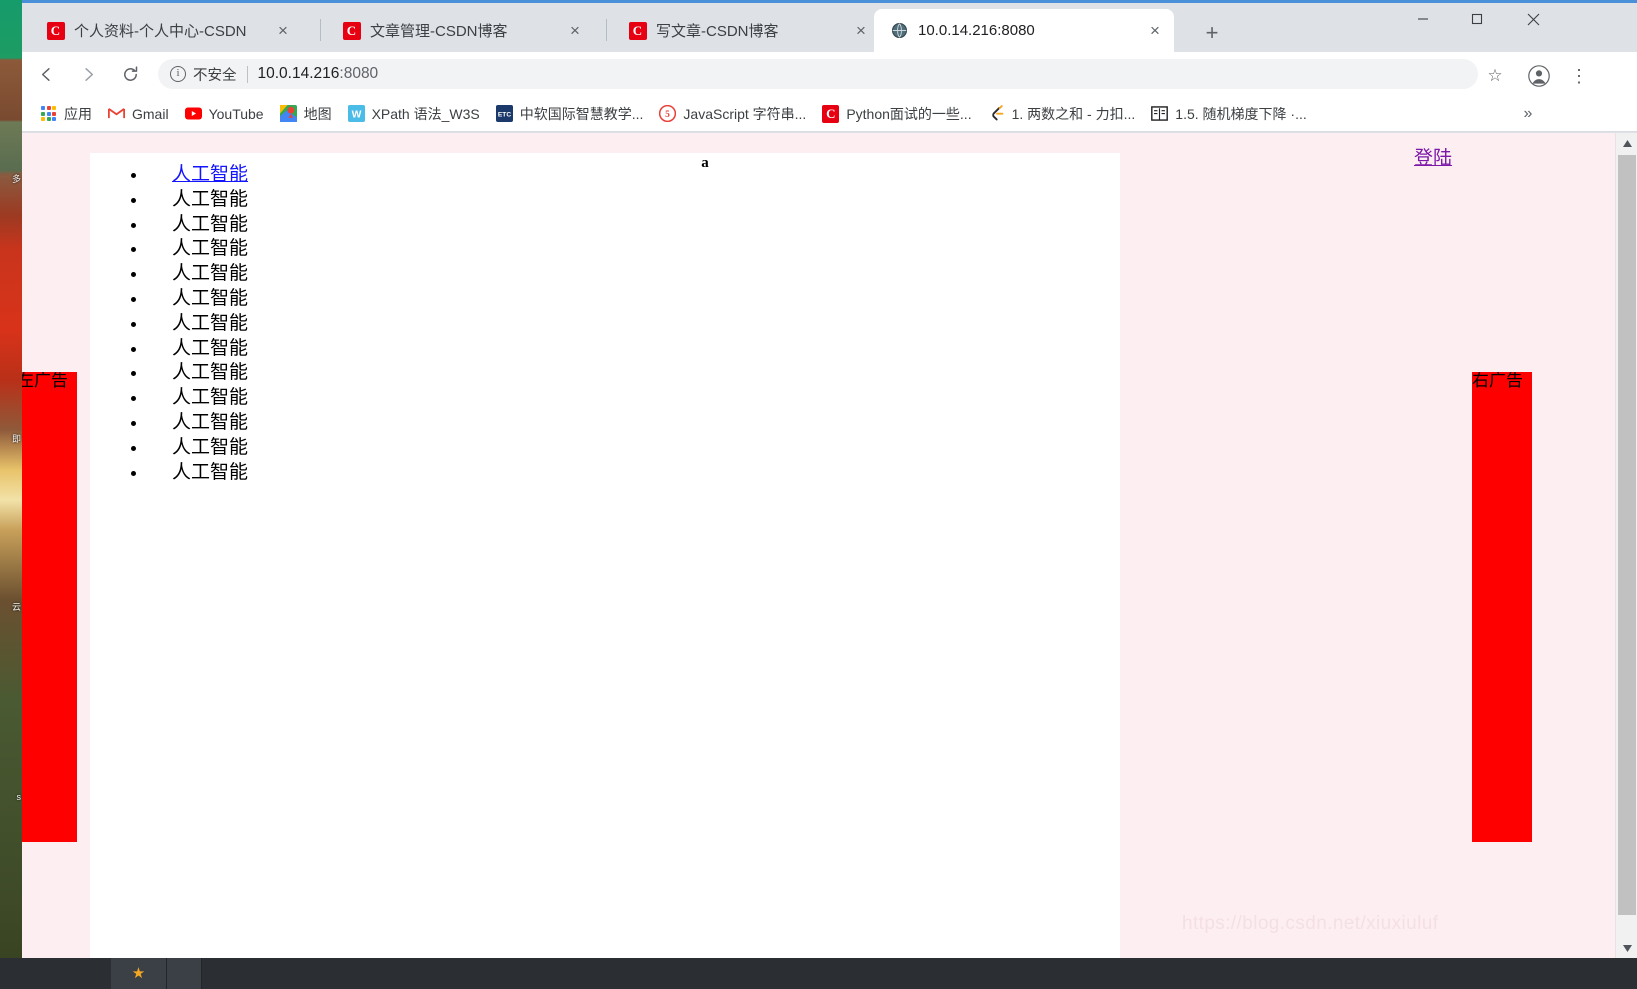  I want to click on address-bar: i 不安全 10.0.14.216 :8080, so click(818, 74).